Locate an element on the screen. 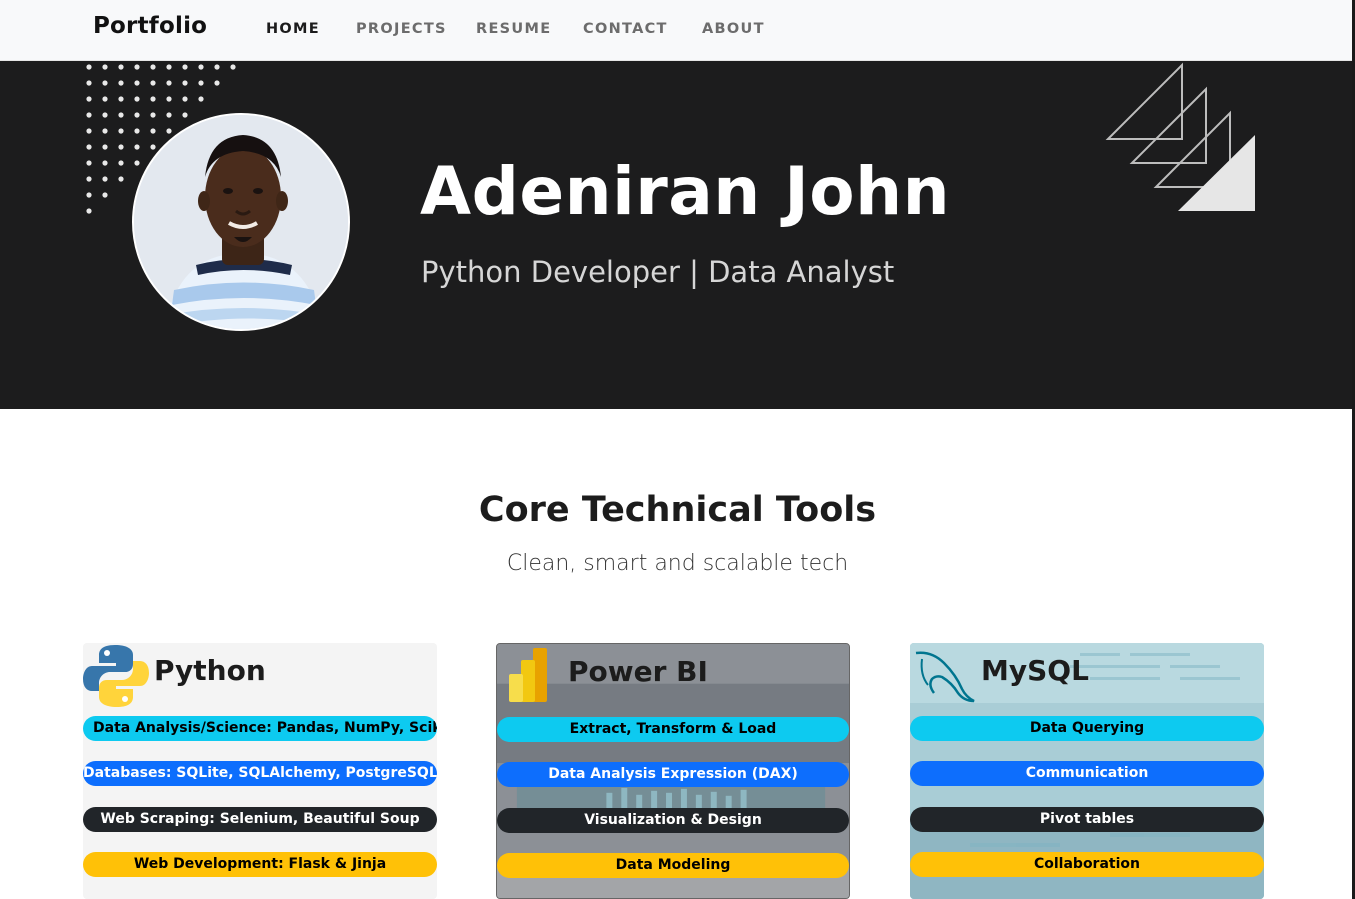 The image size is (1355, 899). brand-link: Portfolio is located at coordinates (150, 26).